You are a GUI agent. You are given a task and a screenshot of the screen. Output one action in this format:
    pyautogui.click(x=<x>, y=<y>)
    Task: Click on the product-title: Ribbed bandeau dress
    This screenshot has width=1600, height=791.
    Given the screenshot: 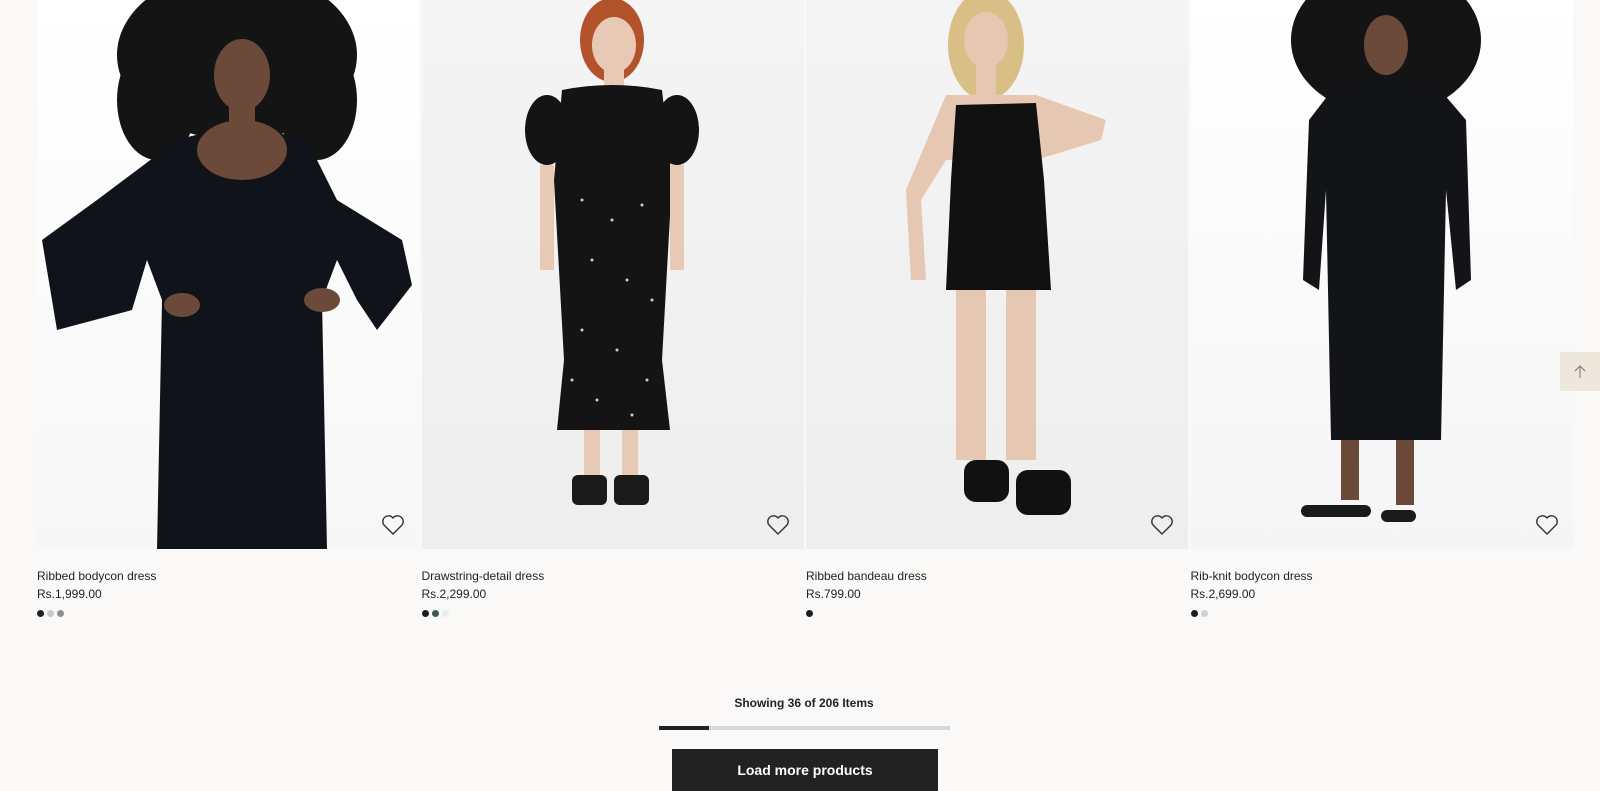 What is the action you would take?
    pyautogui.click(x=997, y=576)
    